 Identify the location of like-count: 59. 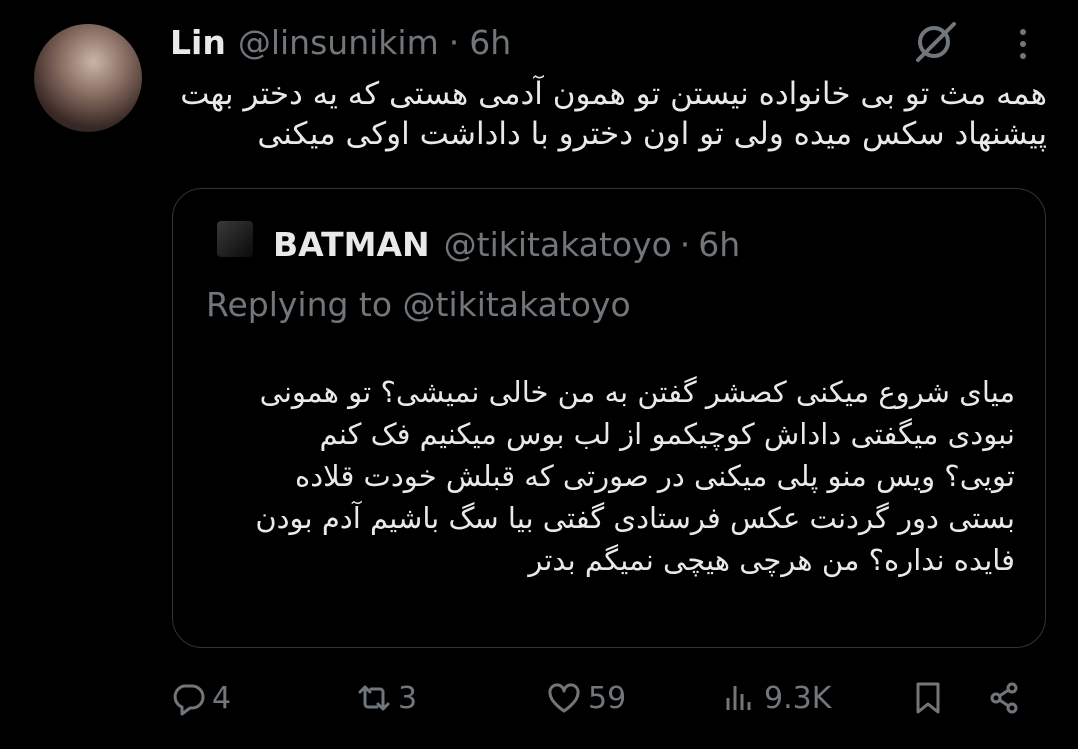
(607, 698).